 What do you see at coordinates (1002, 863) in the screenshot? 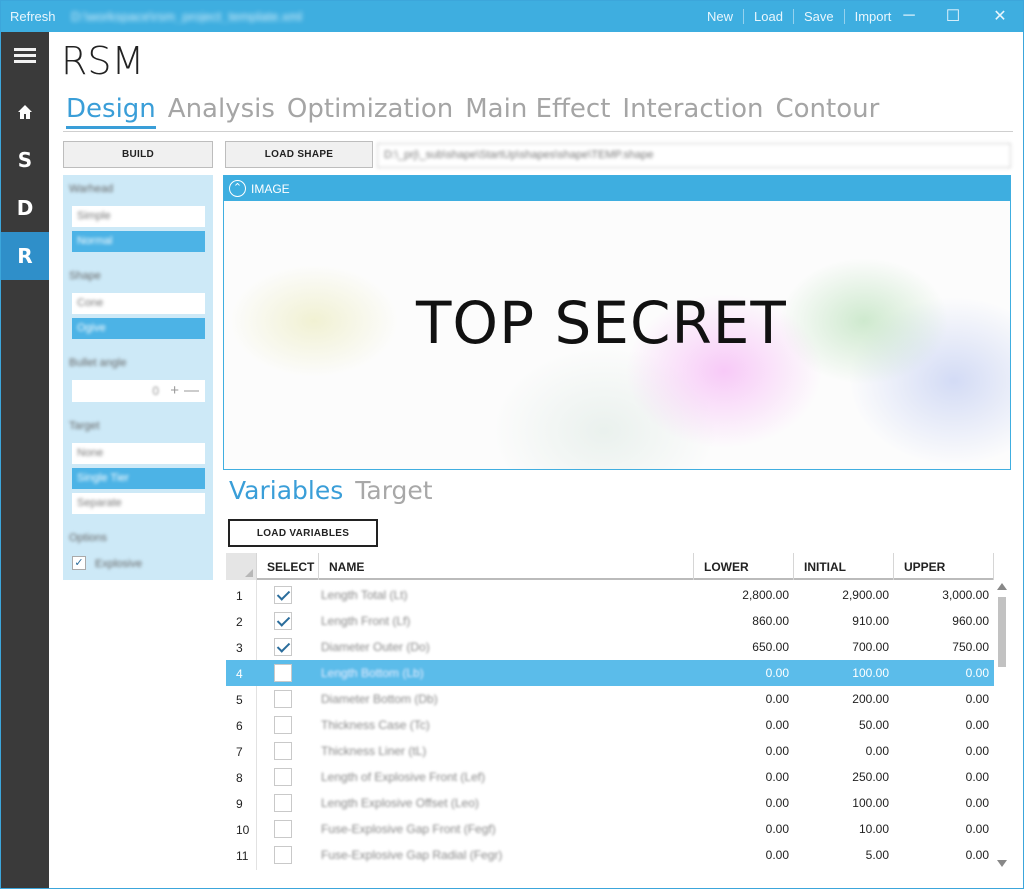
I see `scroll-down-icon` at bounding box center [1002, 863].